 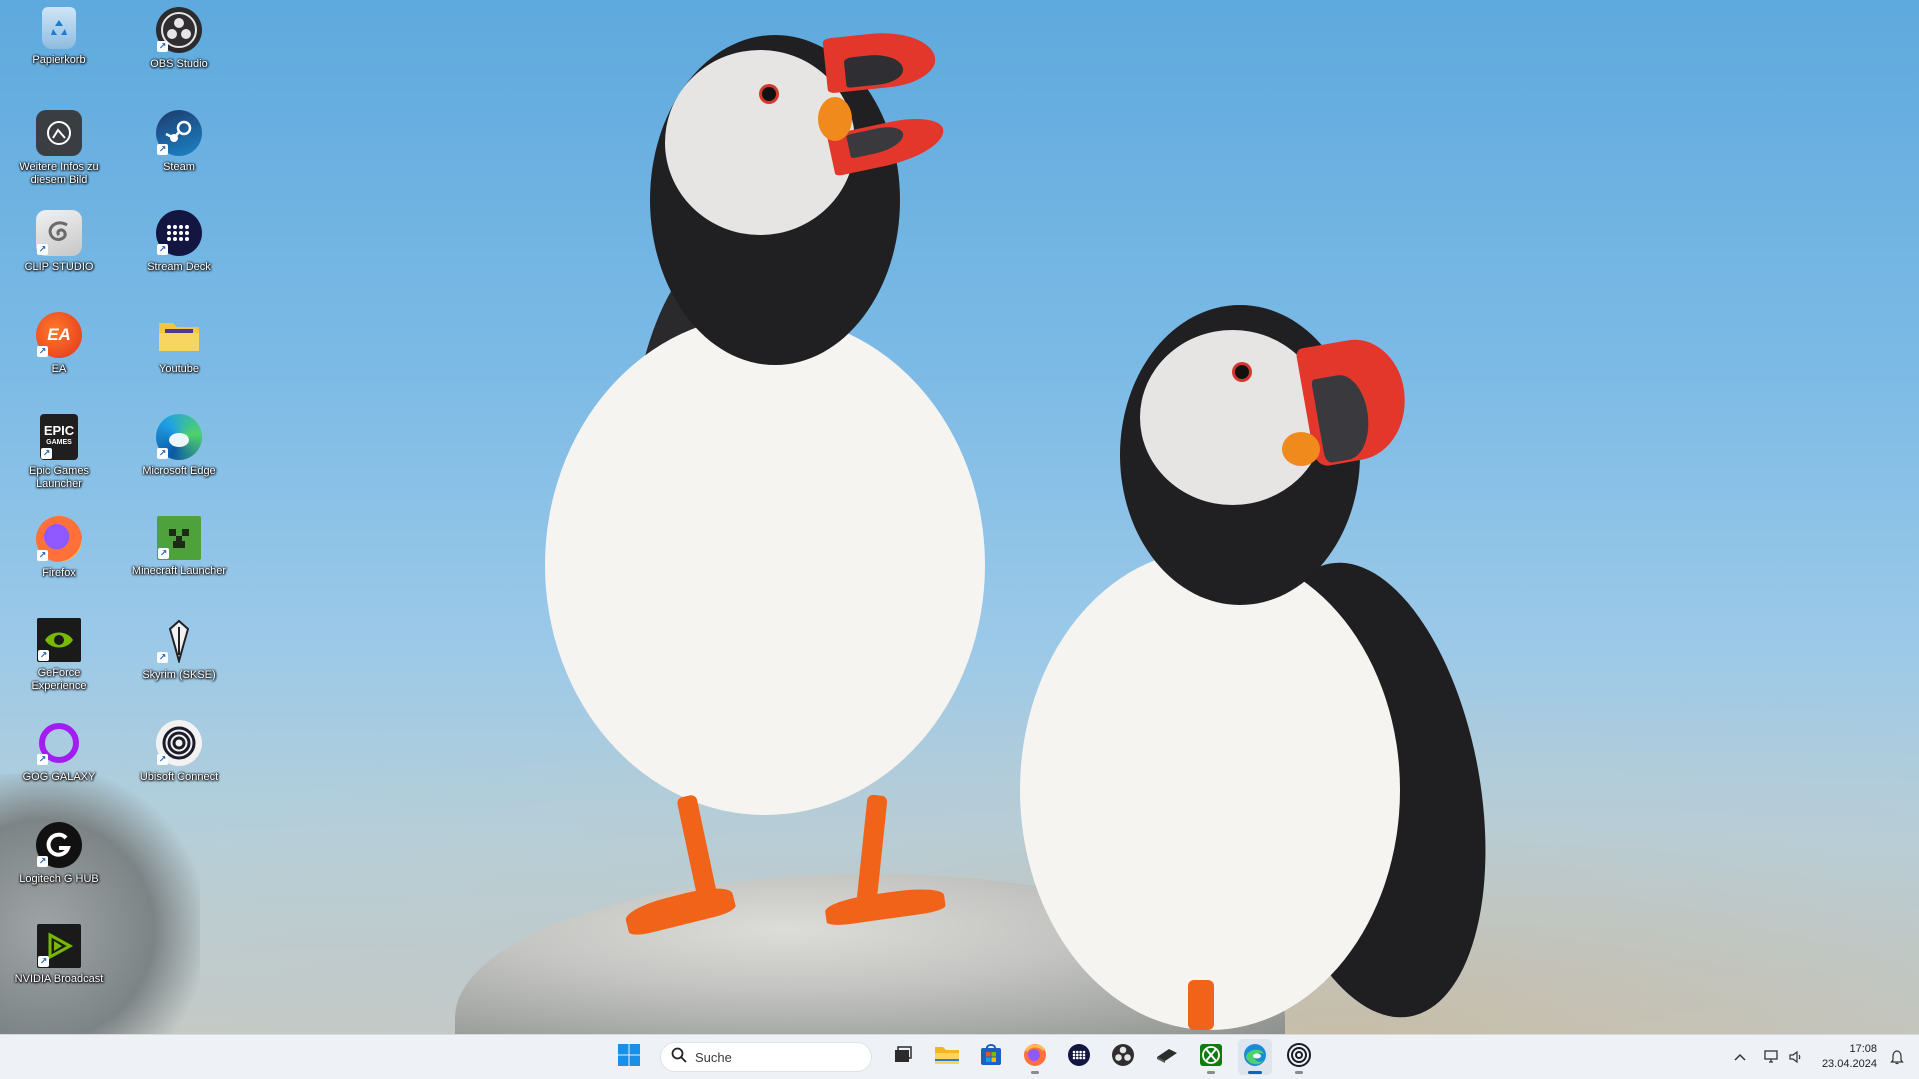 I want to click on xbox-icon, so click(x=1211, y=1057).